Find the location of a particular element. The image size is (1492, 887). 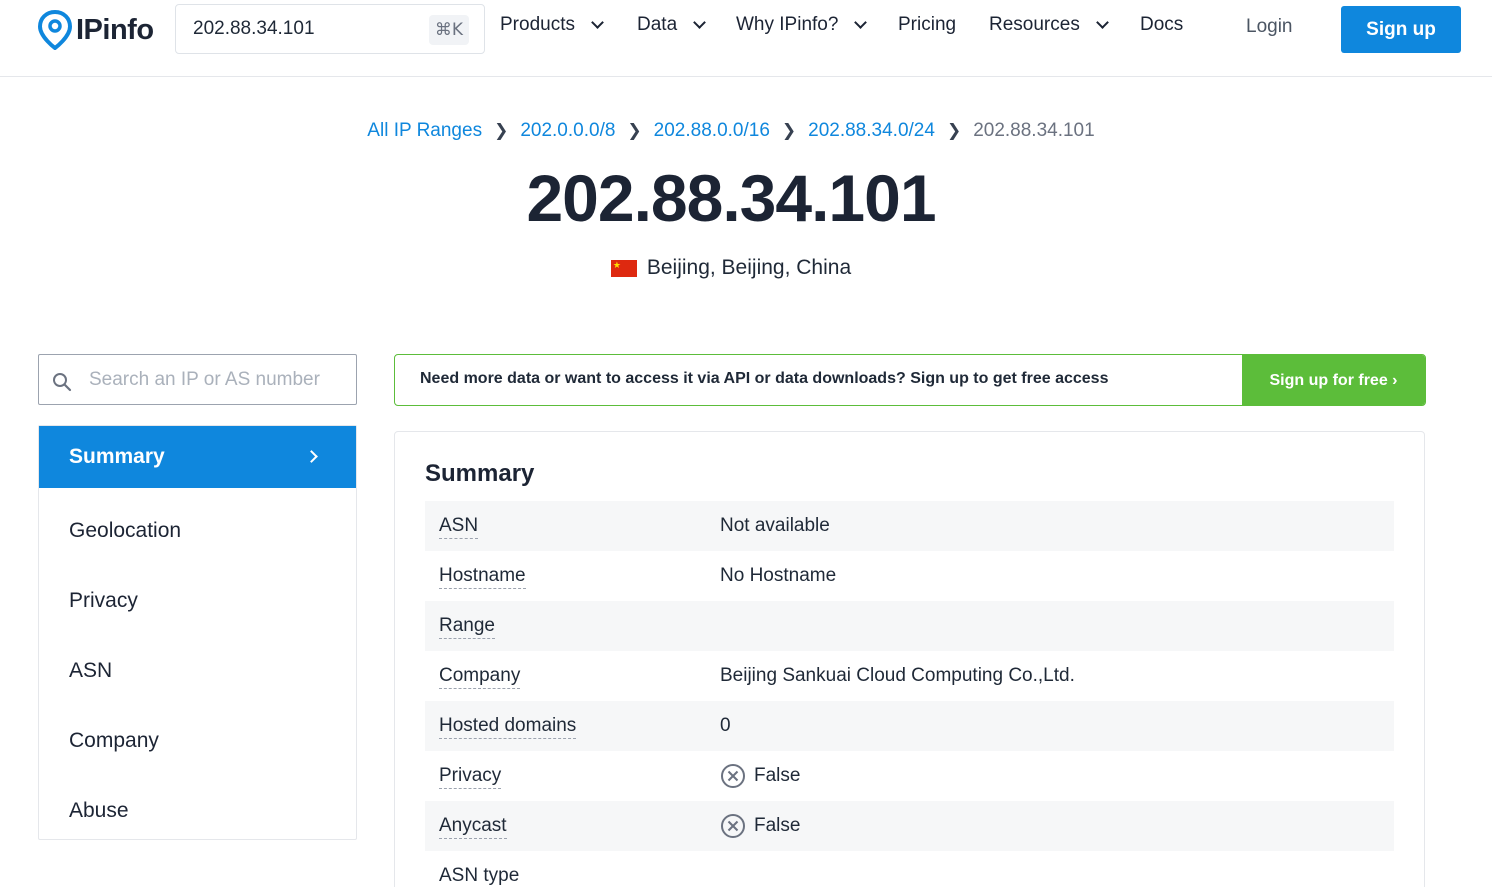

row-key-company: Company is located at coordinates (480, 677).